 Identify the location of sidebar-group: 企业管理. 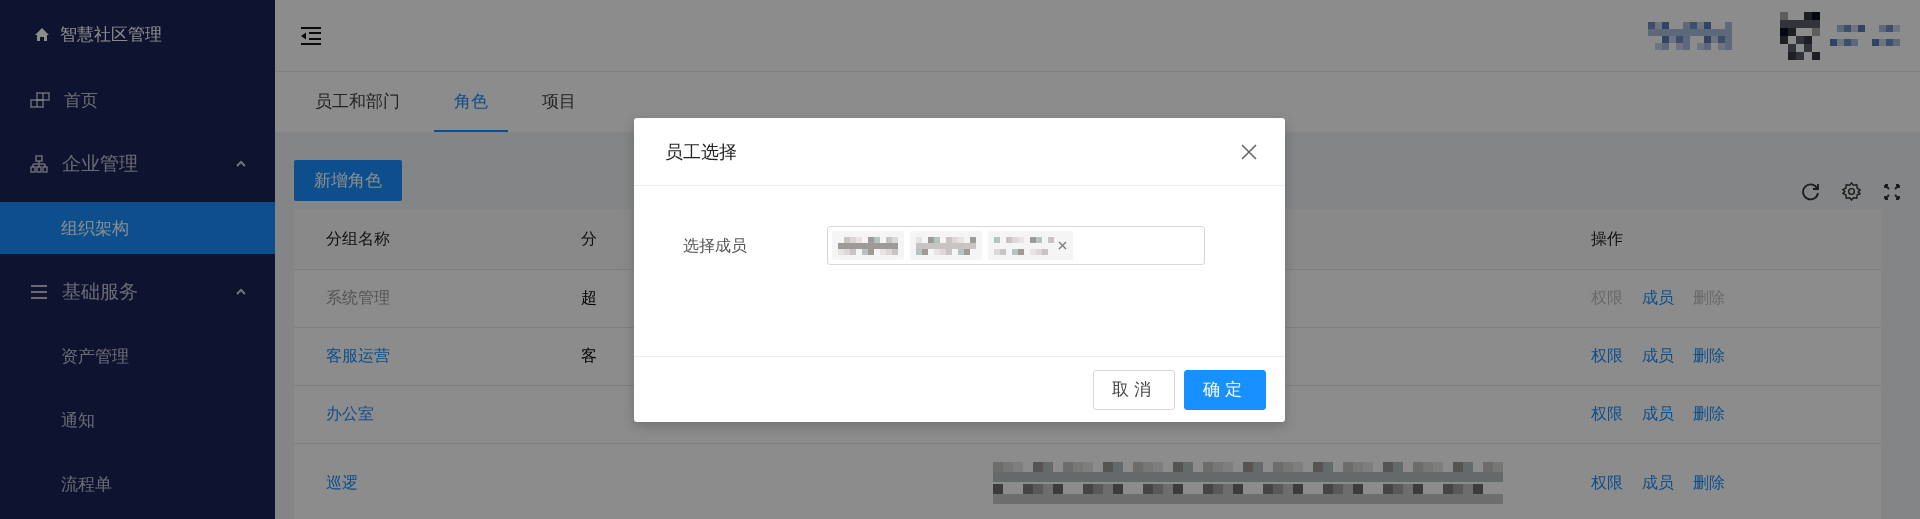
(137, 164).